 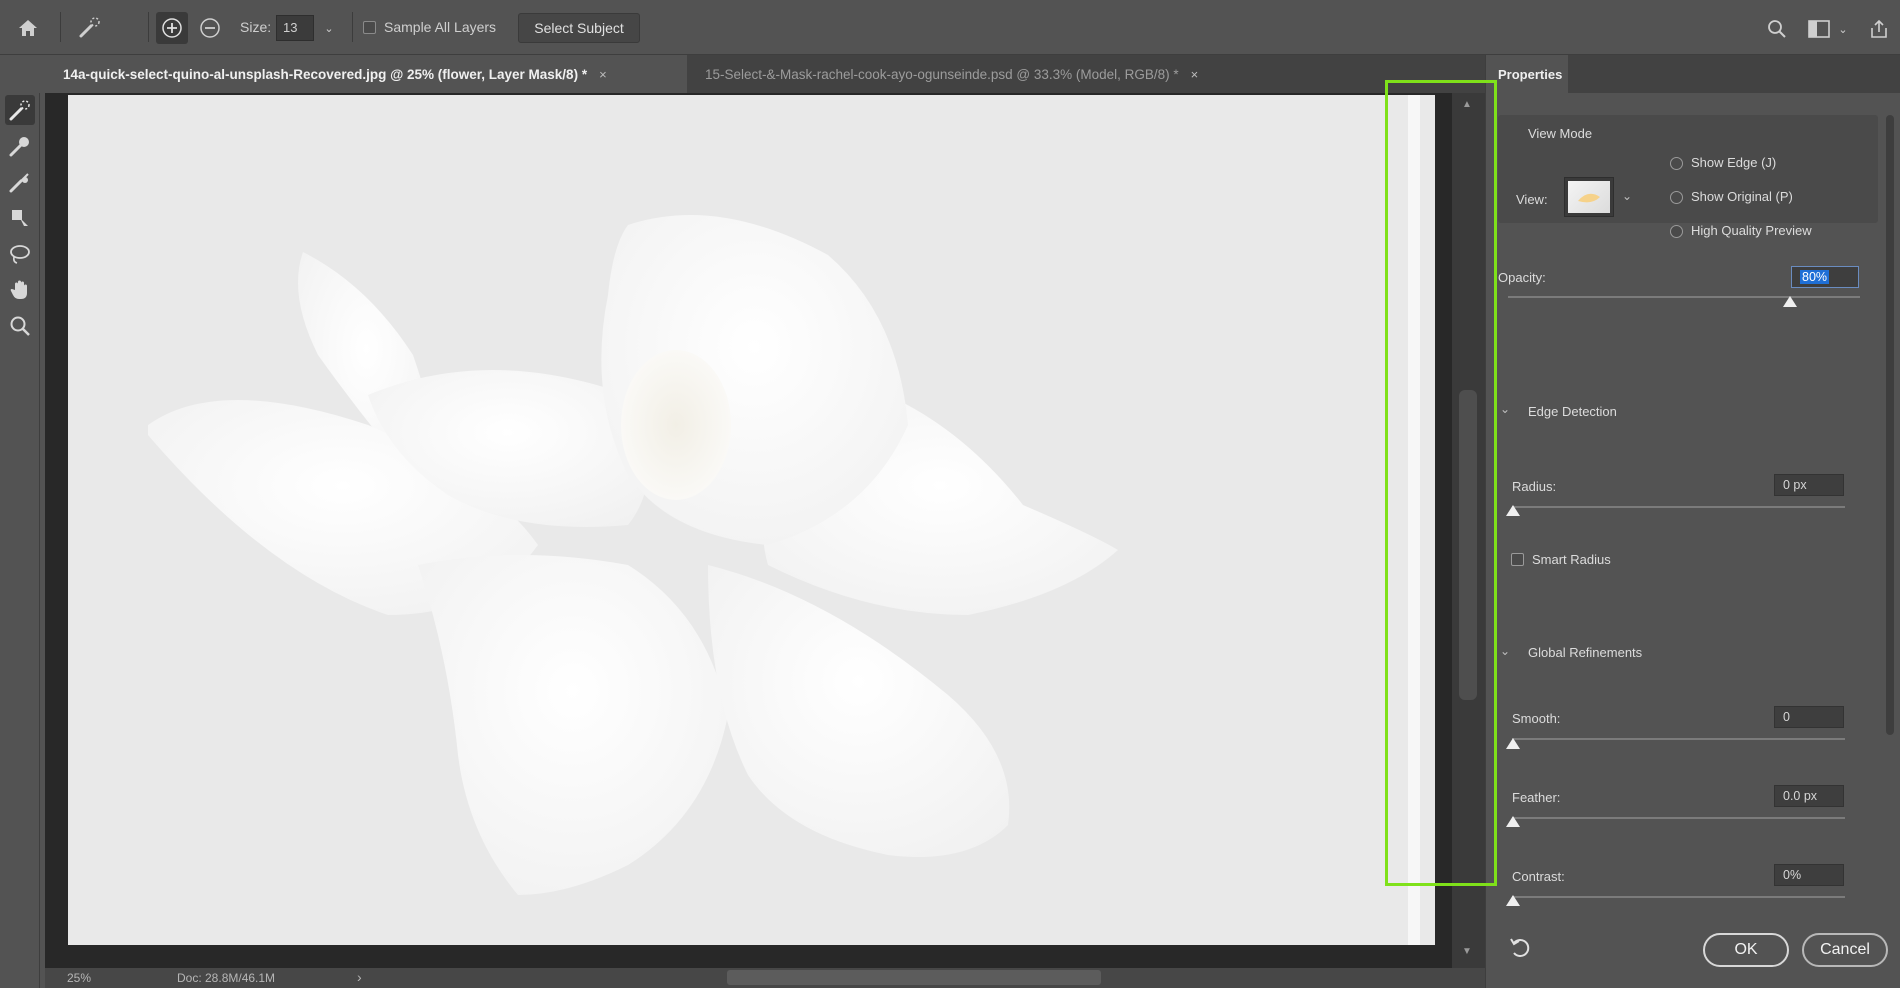 What do you see at coordinates (1751, 230) in the screenshot?
I see `high-quality-preview-label: High Quality Preview` at bounding box center [1751, 230].